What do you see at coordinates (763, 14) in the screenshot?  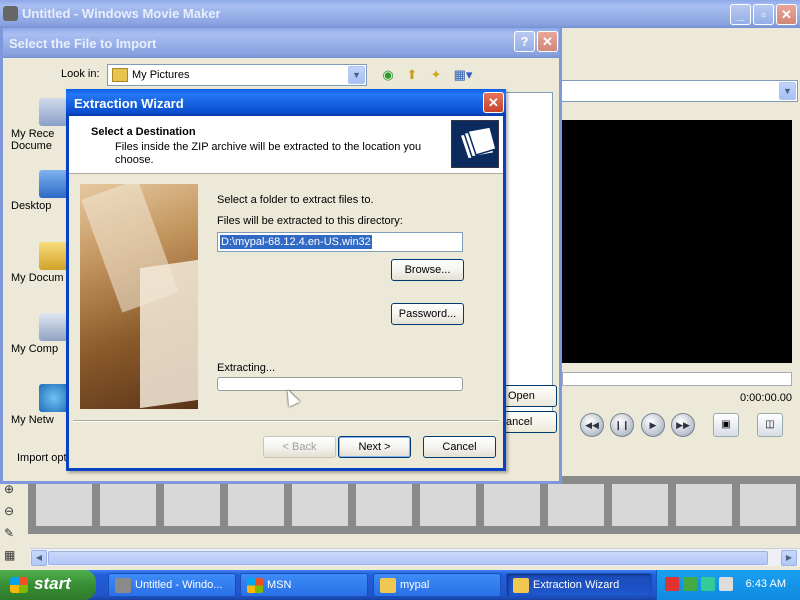 I see `maximize-button: ▫` at bounding box center [763, 14].